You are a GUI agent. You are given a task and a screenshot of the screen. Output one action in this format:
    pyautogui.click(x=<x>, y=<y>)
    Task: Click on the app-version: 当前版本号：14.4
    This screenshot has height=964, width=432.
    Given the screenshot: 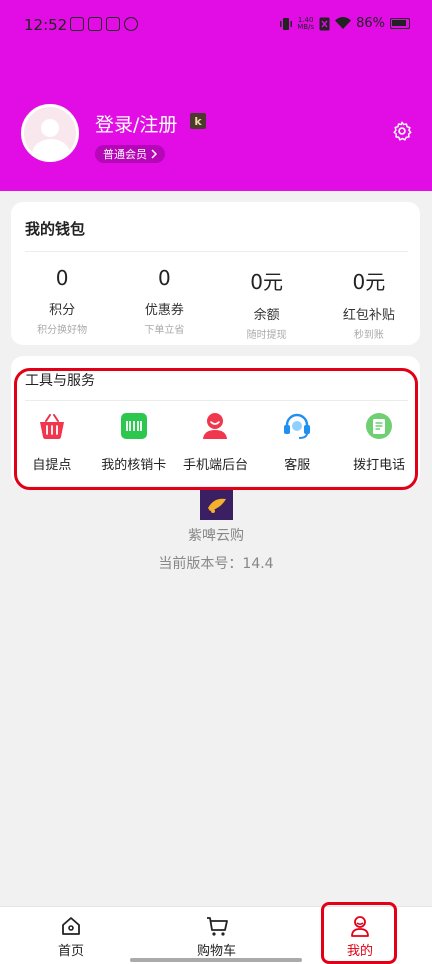 What is the action you would take?
    pyautogui.click(x=216, y=564)
    